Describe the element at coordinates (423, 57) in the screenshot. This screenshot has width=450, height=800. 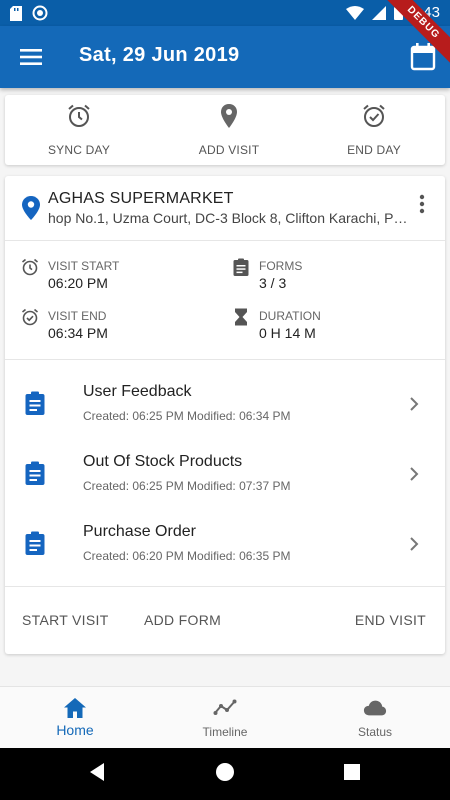
I see `calendar-icon` at that location.